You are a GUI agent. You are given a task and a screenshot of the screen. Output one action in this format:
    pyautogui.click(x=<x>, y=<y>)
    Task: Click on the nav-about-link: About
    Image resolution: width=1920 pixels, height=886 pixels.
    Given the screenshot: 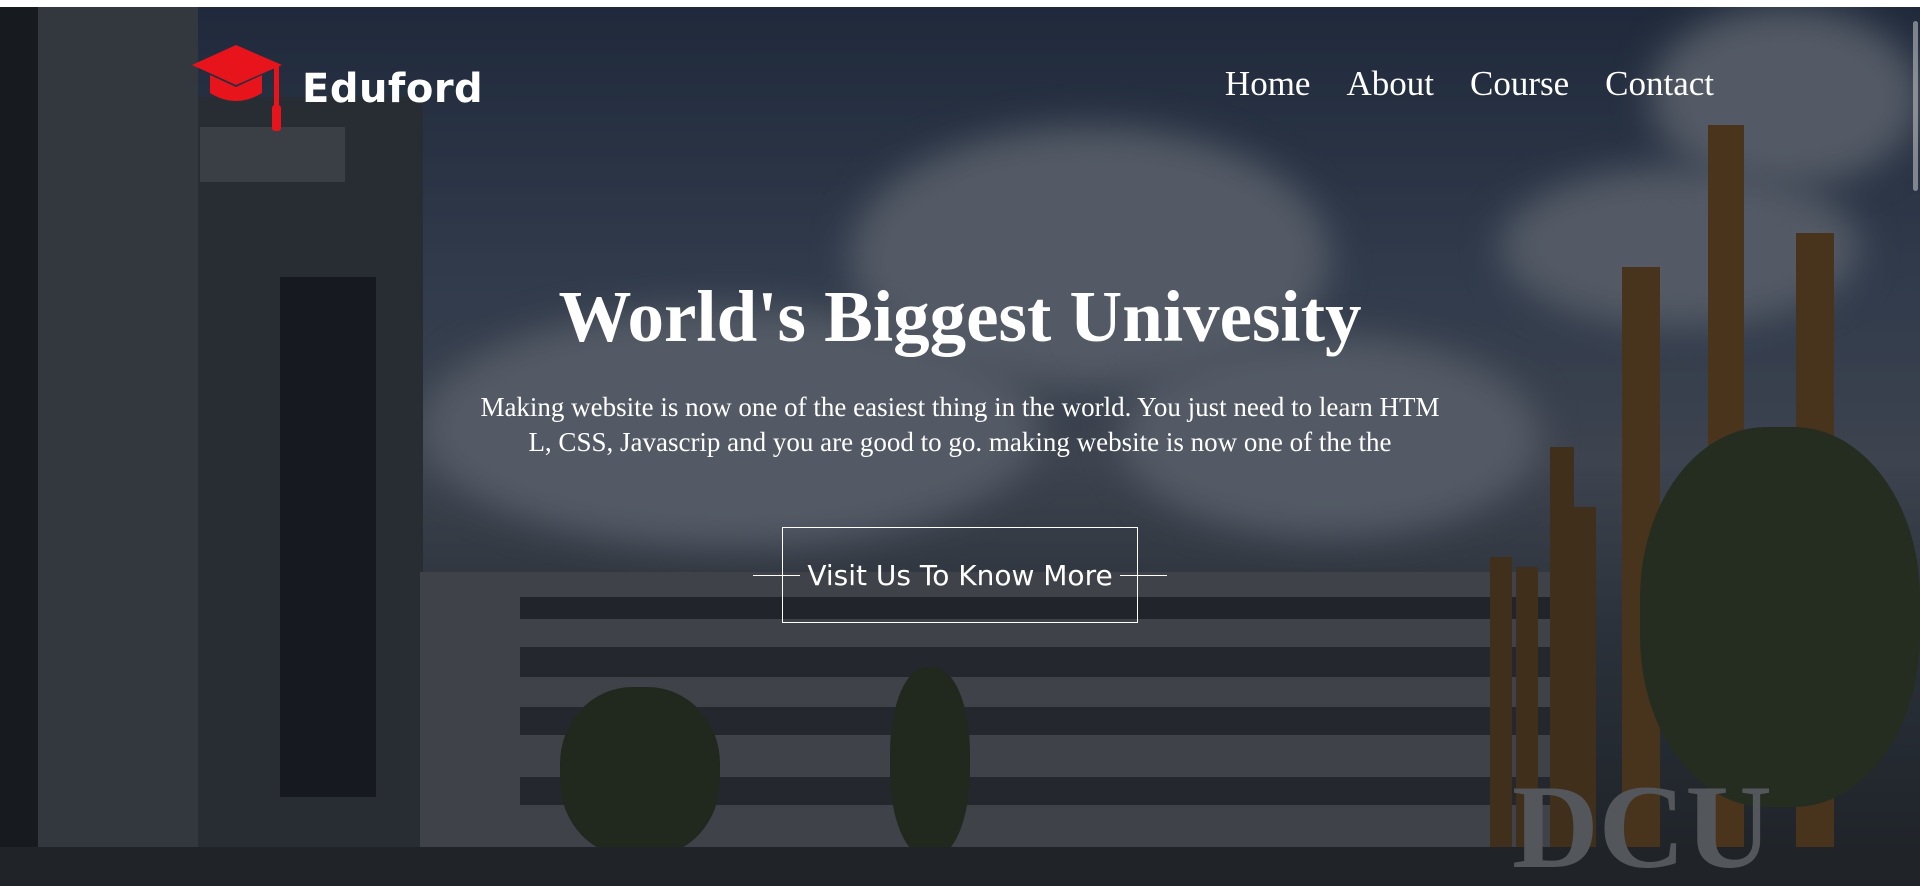 What is the action you would take?
    pyautogui.click(x=1390, y=84)
    